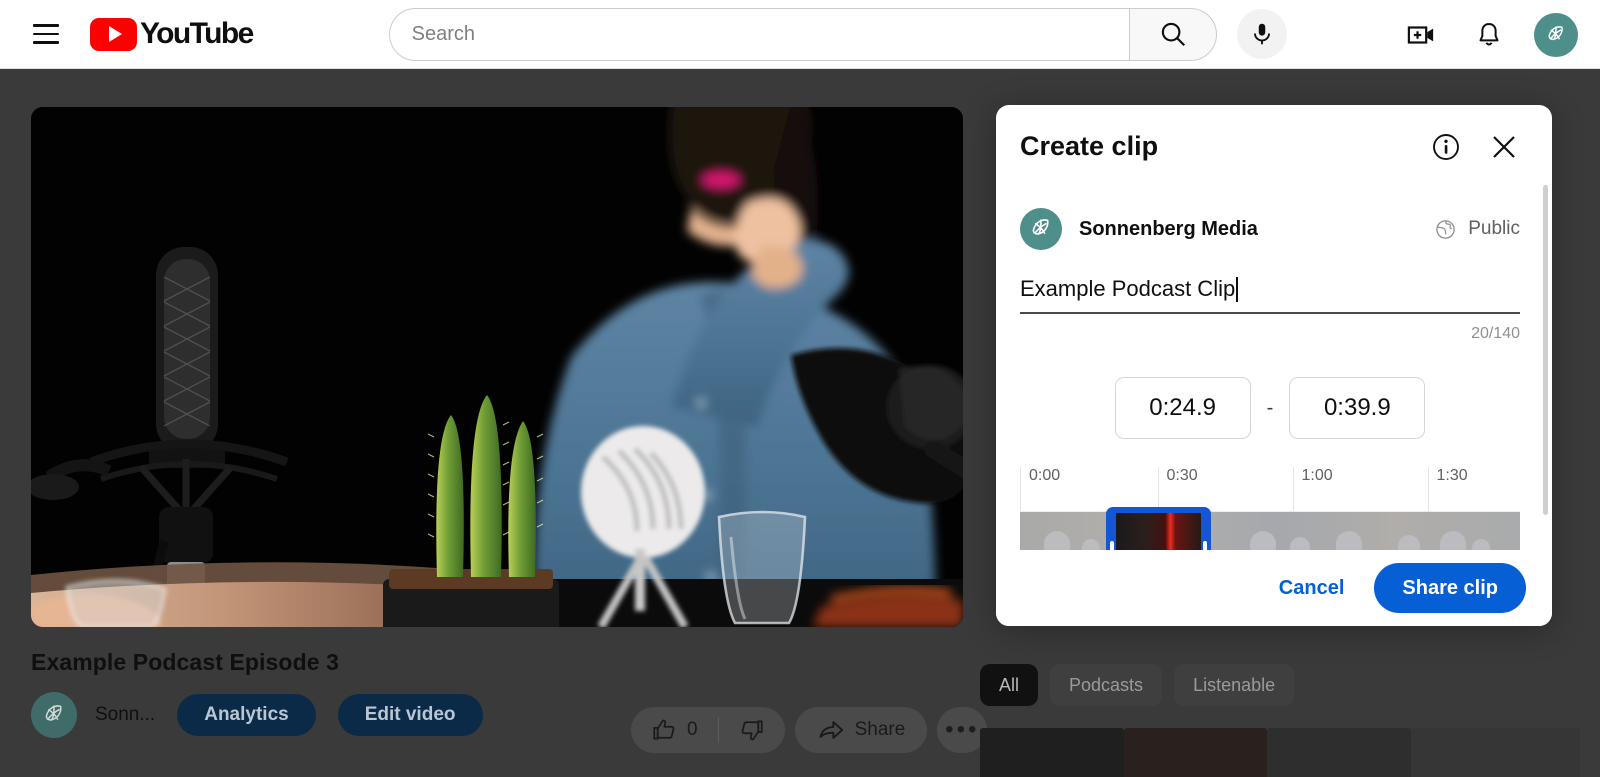 The image size is (1600, 777). Describe the element at coordinates (1450, 588) in the screenshot. I see `share-clip-button: Share clip` at that location.